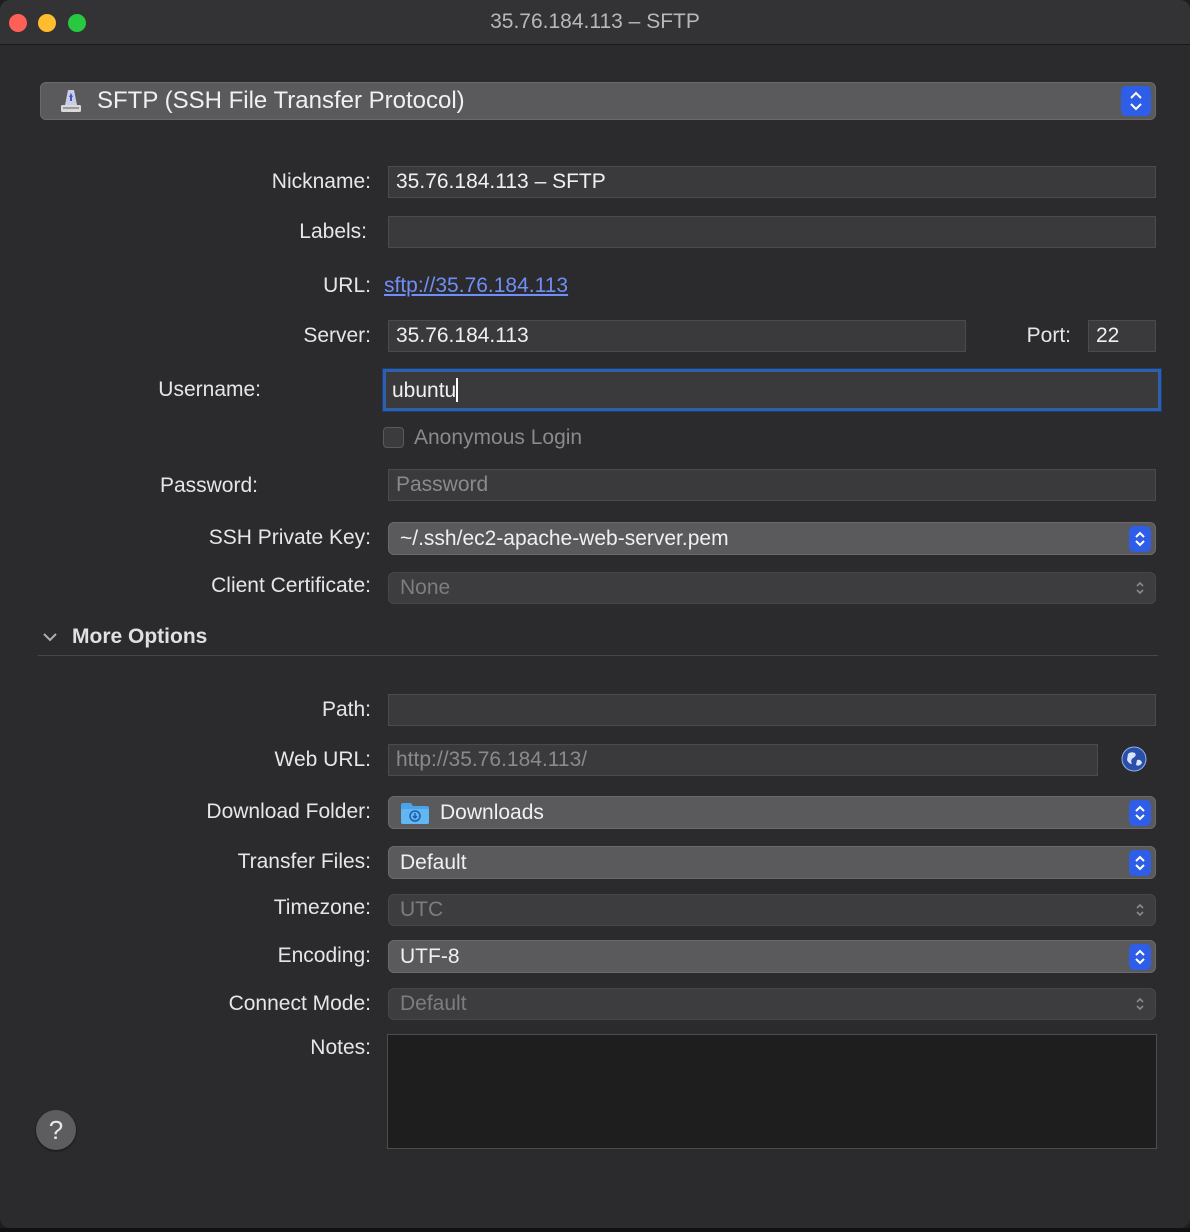 The height and width of the screenshot is (1232, 1190). I want to click on download-folder-value: Downloads, so click(492, 812).